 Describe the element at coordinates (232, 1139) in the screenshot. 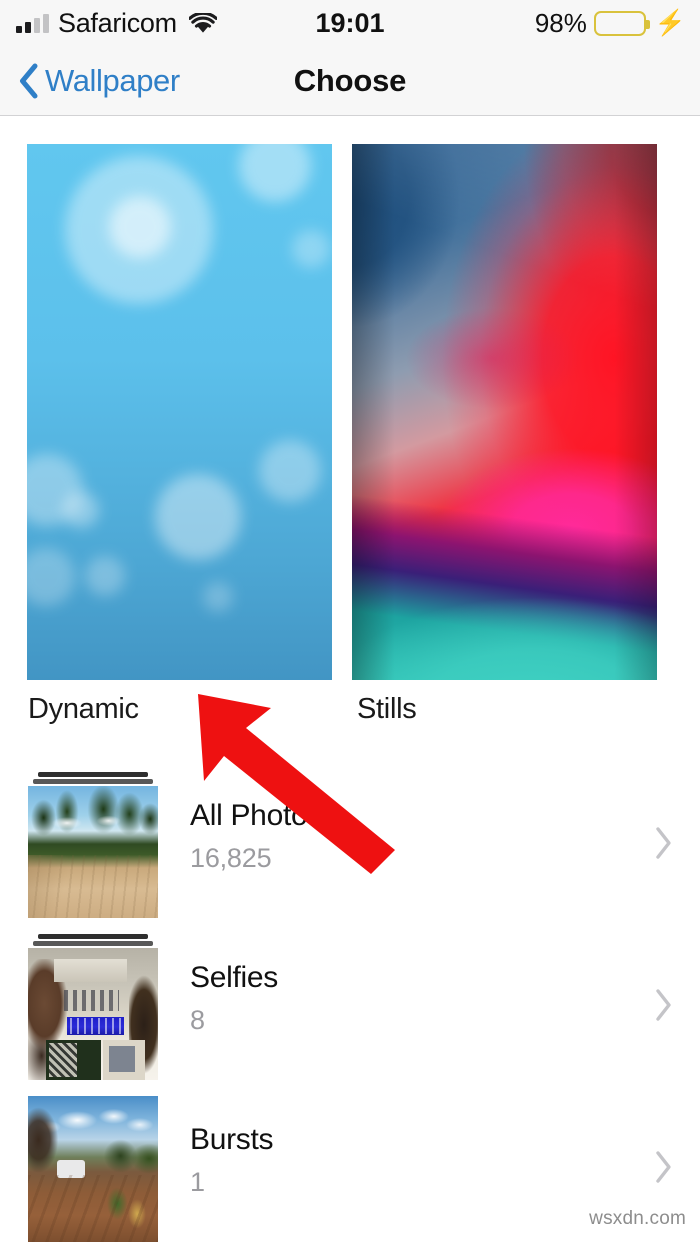

I see `album-name: Bursts` at that location.